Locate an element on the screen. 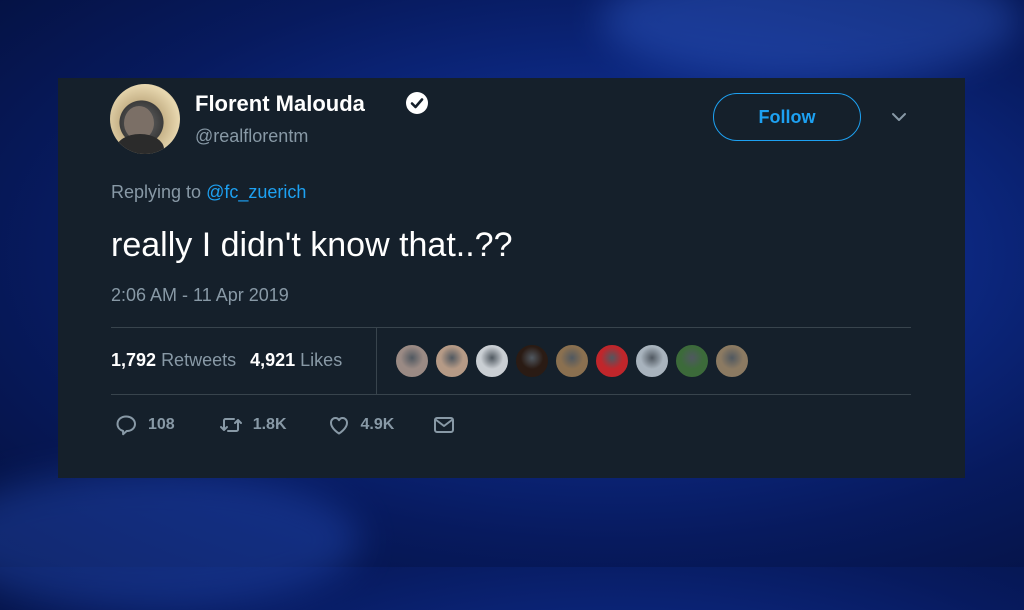  chevron-down-icon is located at coordinates (899, 117).